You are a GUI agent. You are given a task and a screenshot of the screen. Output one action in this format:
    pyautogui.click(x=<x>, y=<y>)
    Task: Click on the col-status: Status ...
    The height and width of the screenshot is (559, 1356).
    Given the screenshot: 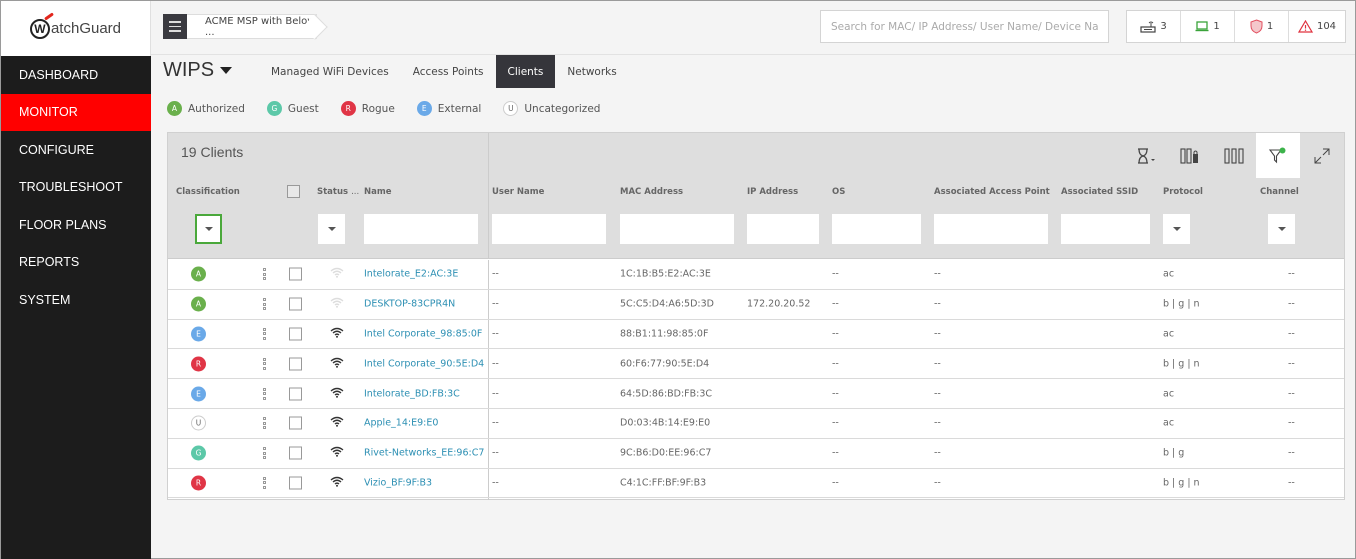 What is the action you would take?
    pyautogui.click(x=338, y=192)
    